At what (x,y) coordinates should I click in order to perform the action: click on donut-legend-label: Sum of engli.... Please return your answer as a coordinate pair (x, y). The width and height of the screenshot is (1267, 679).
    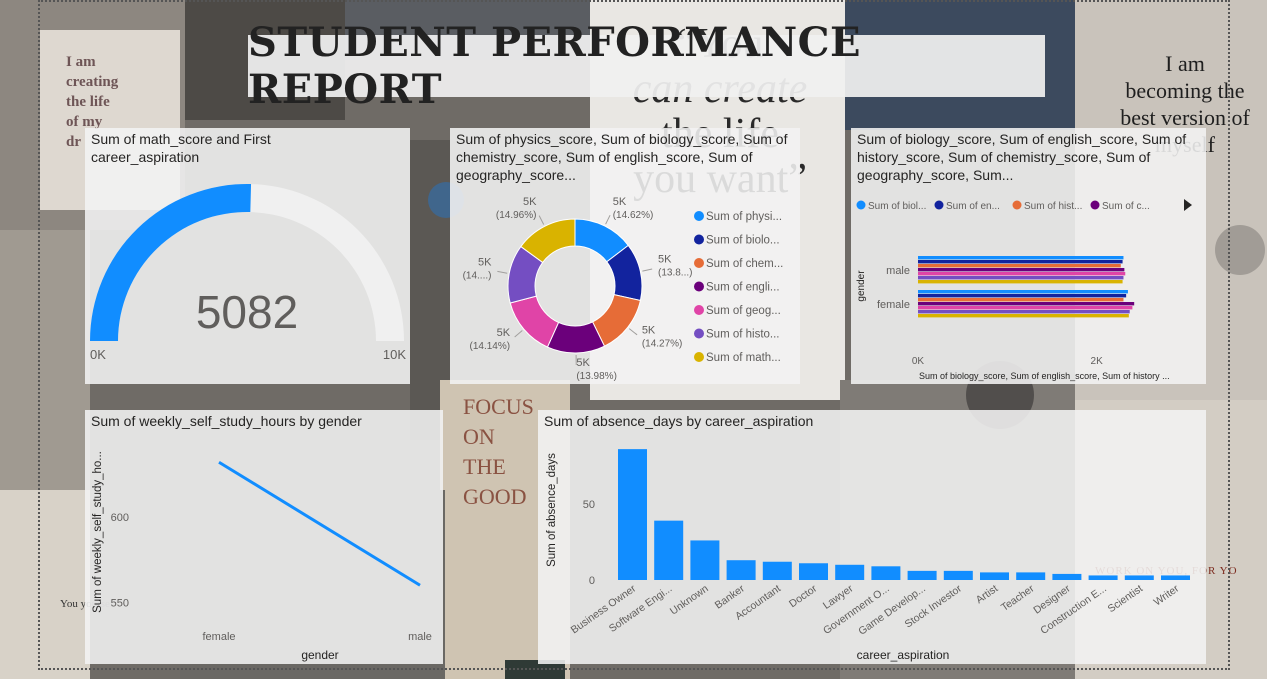
    Looking at the image, I should click on (743, 288).